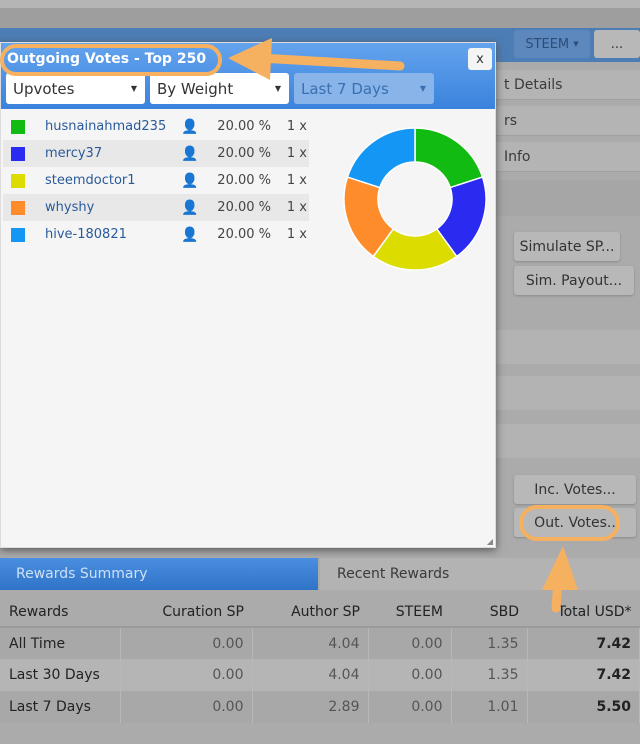  What do you see at coordinates (113, 180) in the screenshot?
I see `voter-link: steemdoctor1` at bounding box center [113, 180].